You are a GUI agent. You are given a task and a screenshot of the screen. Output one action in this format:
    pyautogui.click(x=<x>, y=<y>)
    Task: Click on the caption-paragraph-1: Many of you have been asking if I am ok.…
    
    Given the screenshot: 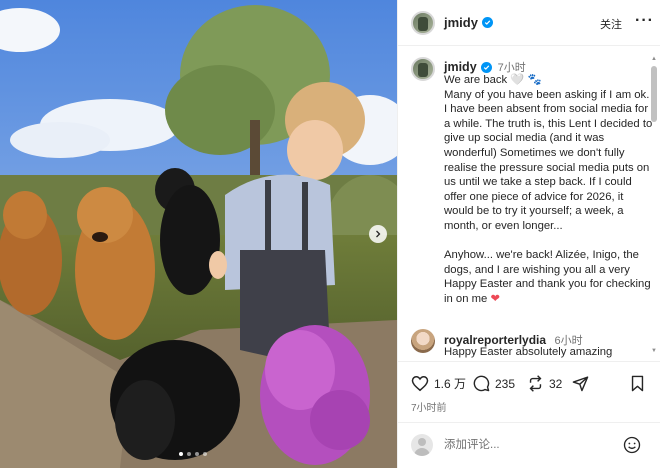 What is the action you would take?
    pyautogui.click(x=548, y=160)
    